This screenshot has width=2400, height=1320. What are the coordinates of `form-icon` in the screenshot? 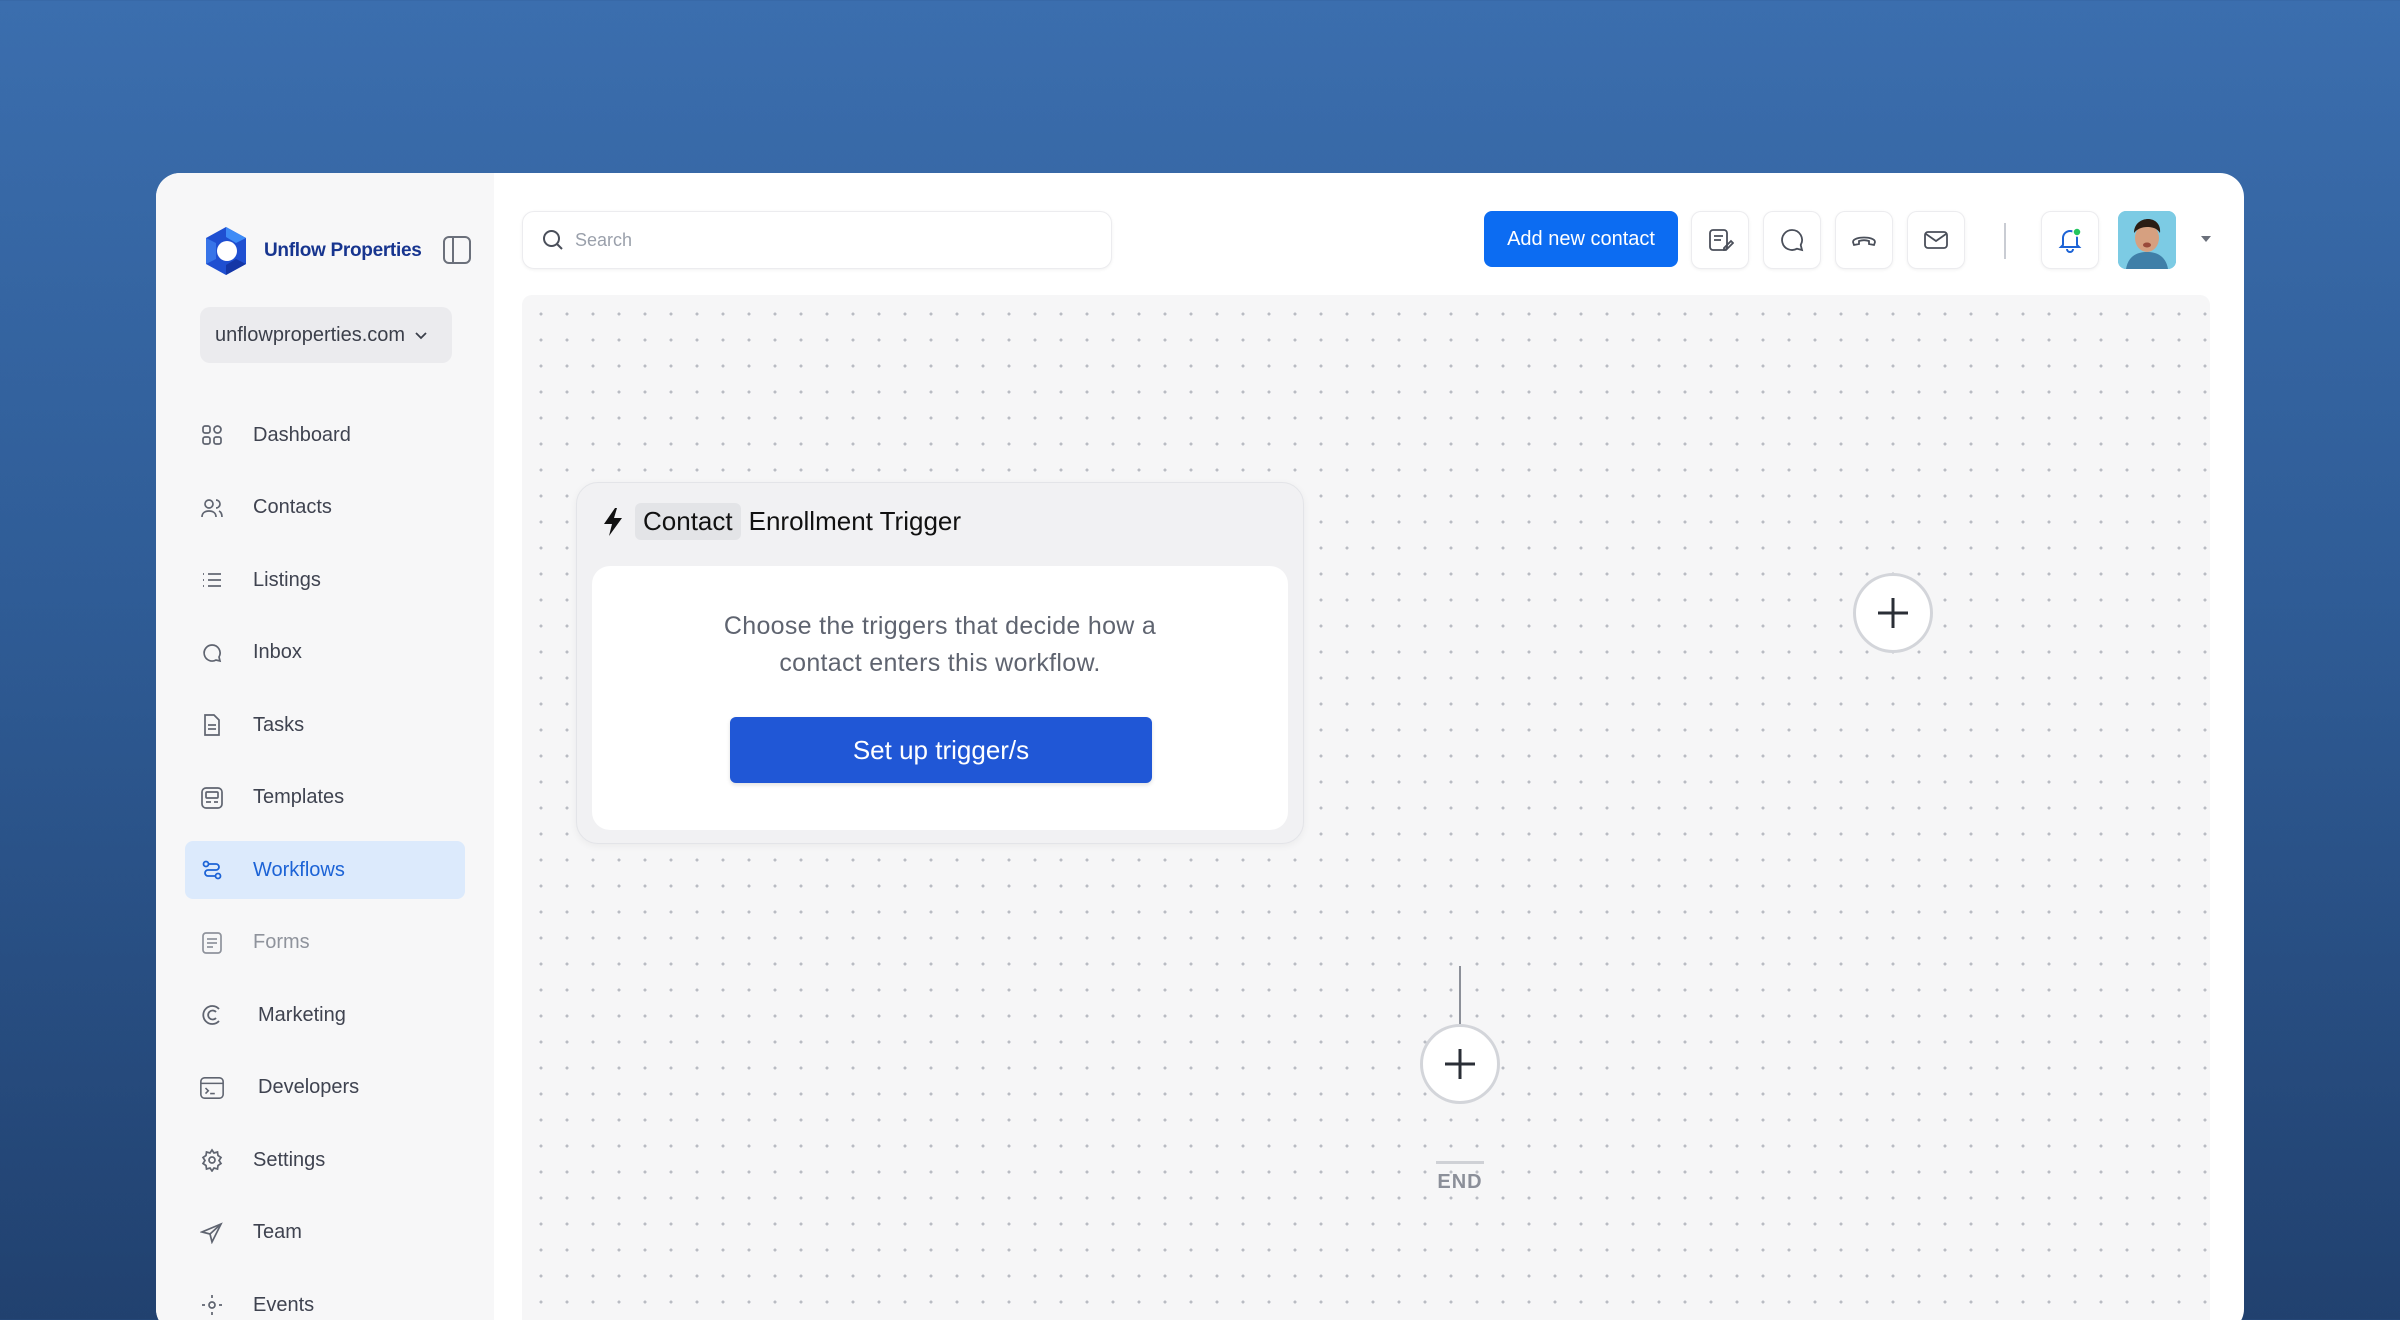 It's located at (212, 943).